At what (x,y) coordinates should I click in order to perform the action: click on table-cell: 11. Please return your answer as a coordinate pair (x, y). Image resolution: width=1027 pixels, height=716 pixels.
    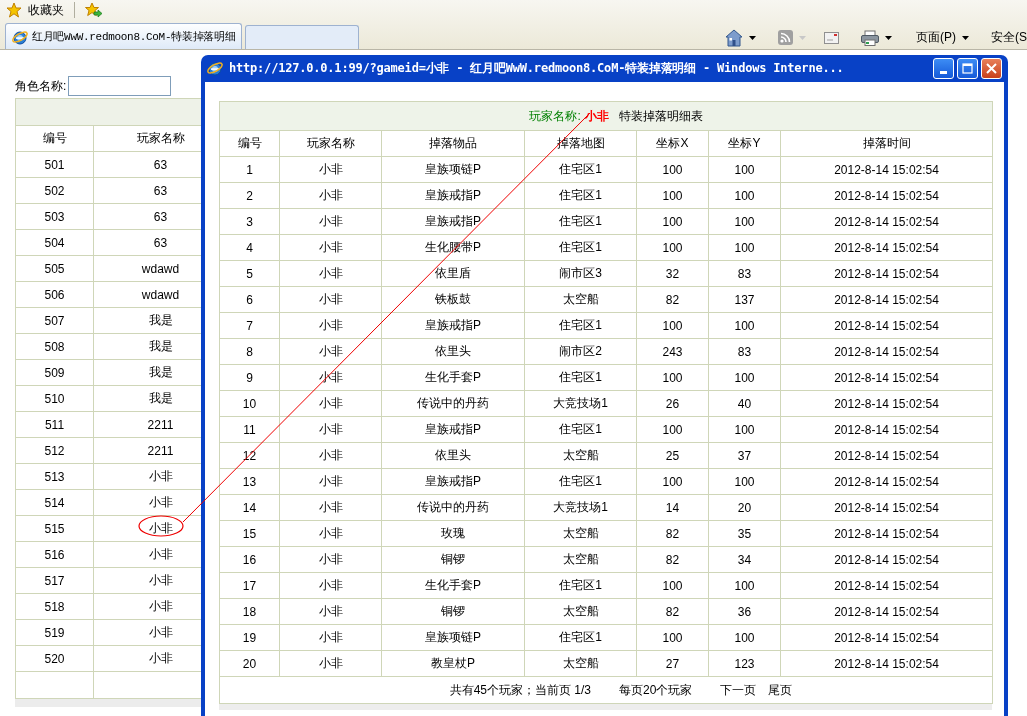
    Looking at the image, I should click on (249, 429).